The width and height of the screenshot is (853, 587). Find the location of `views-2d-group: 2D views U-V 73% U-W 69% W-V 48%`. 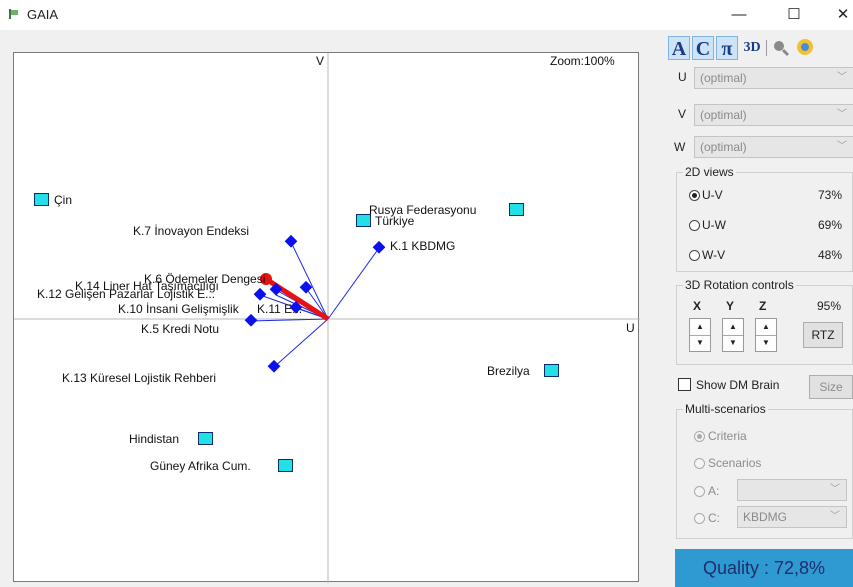

views-2d-group: 2D views U-V 73% U-W 69% W-V 48% is located at coordinates (764, 218).